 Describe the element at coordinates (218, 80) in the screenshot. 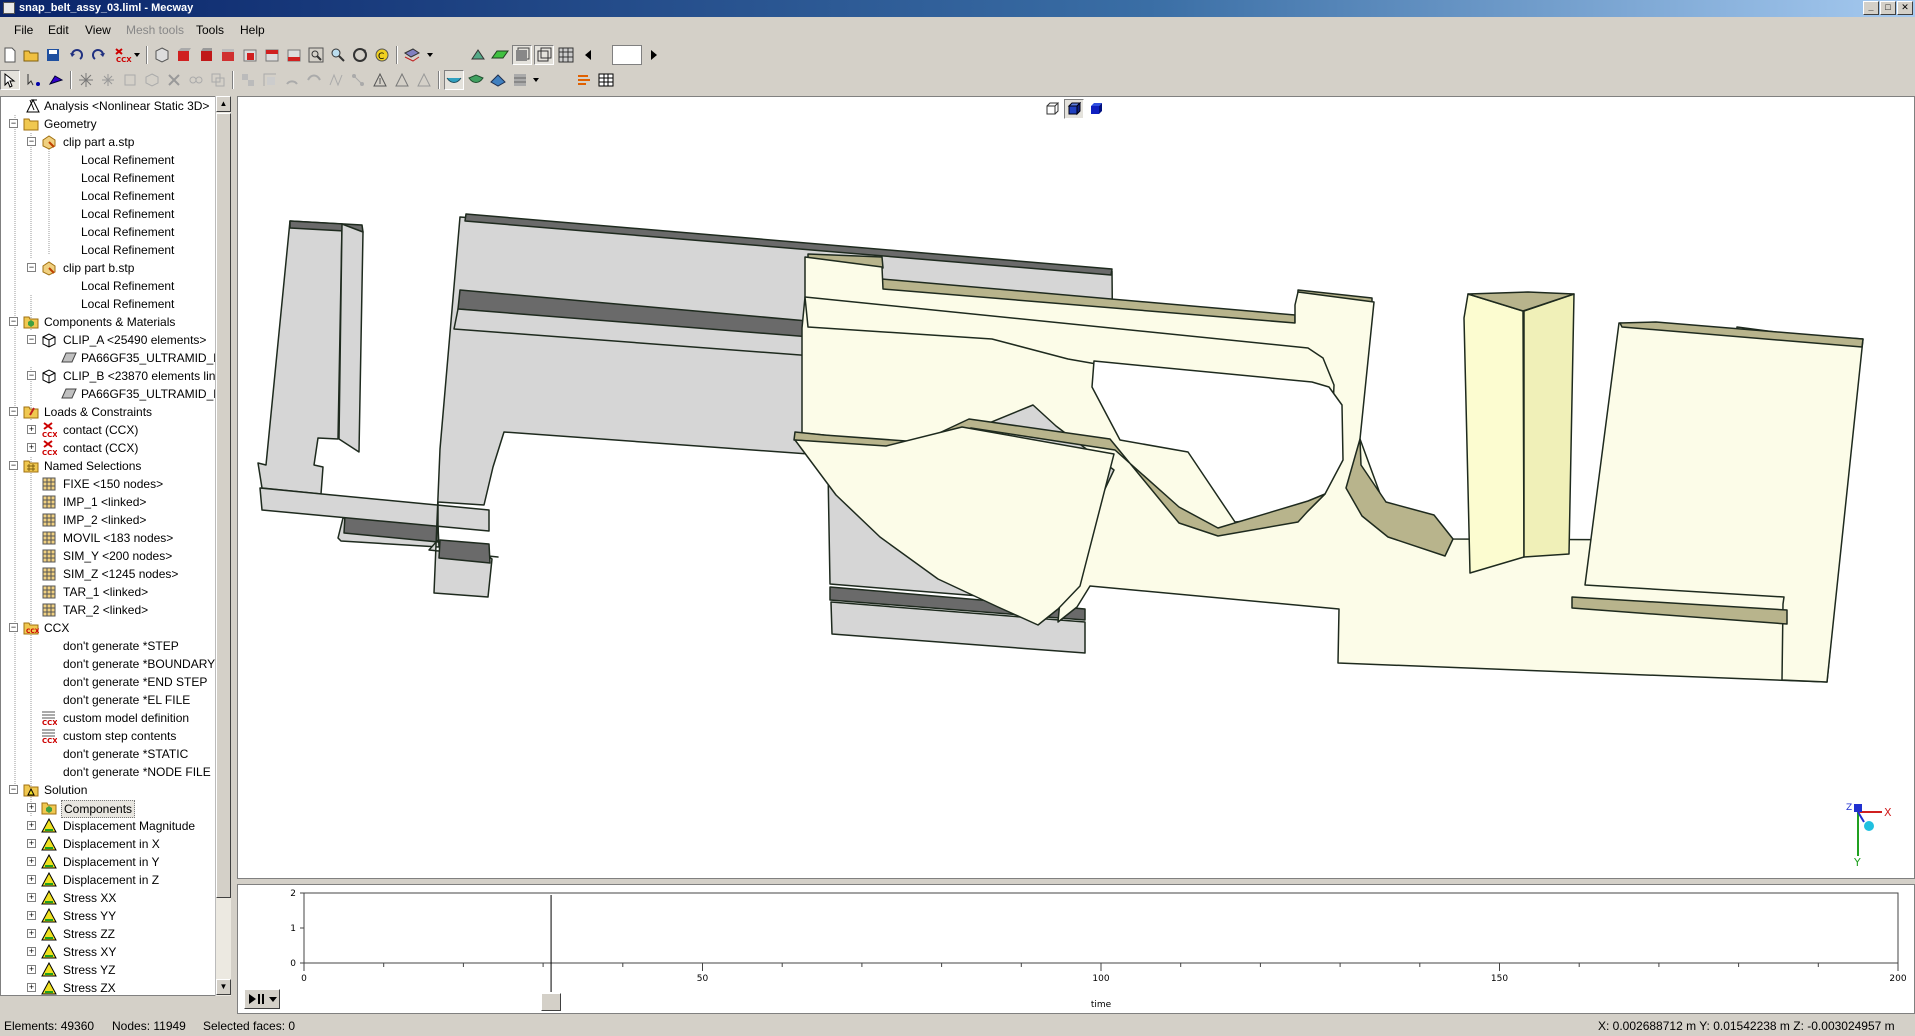

I see `copy-icon` at that location.